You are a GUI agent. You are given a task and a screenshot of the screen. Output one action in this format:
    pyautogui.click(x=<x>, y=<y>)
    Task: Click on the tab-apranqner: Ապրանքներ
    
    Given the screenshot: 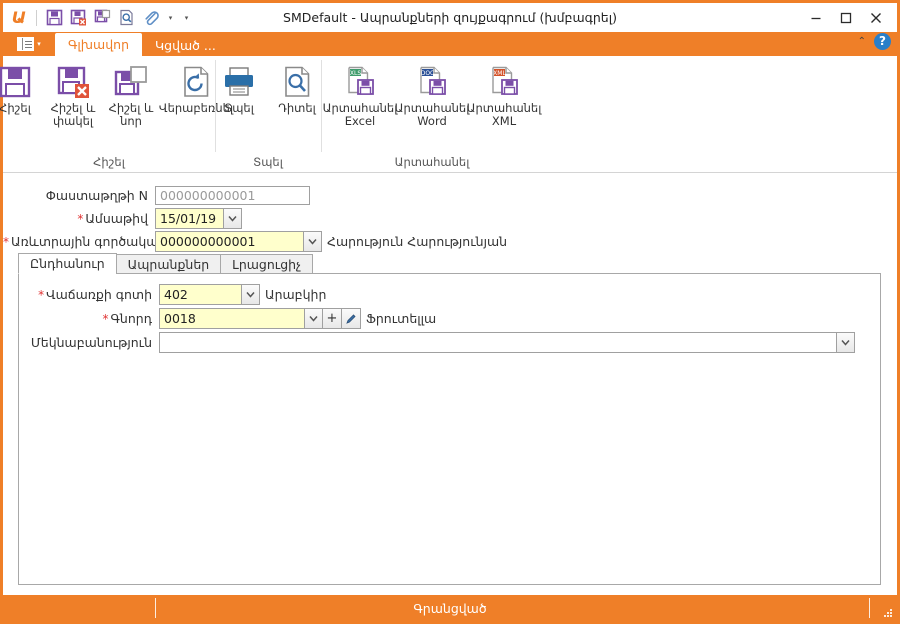 What is the action you would take?
    pyautogui.click(x=168, y=264)
    